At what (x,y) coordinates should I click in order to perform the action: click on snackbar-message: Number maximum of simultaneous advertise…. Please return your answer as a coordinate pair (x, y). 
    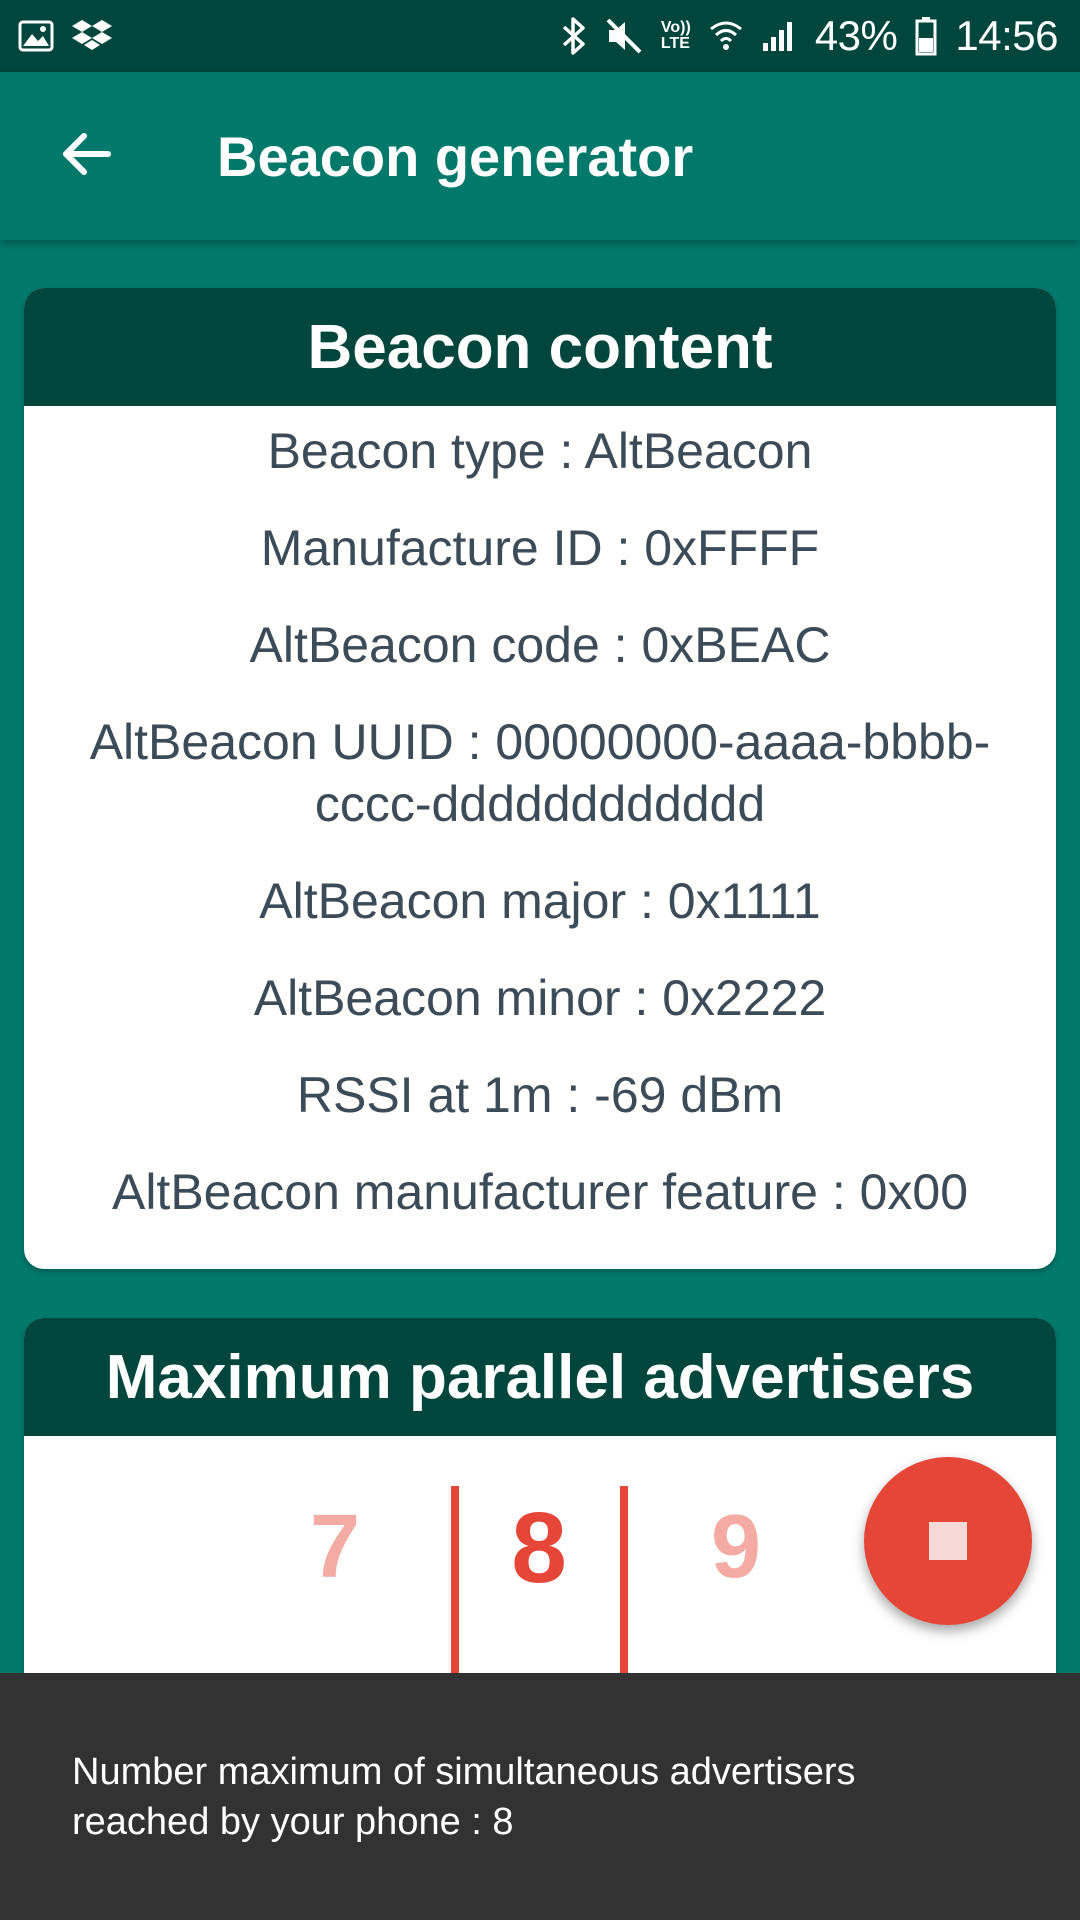
    Looking at the image, I should click on (464, 1796).